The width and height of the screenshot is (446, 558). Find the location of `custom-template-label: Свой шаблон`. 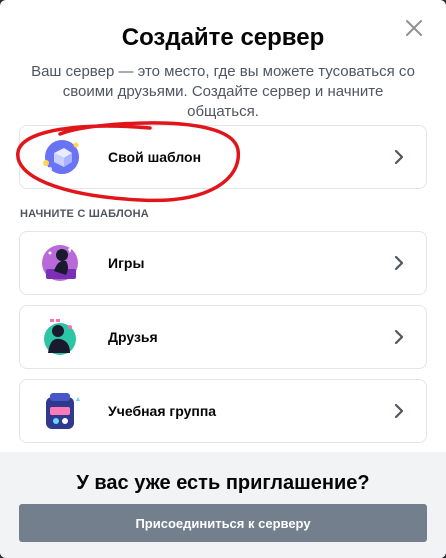

custom-template-label: Свой шаблон is located at coordinates (155, 157).